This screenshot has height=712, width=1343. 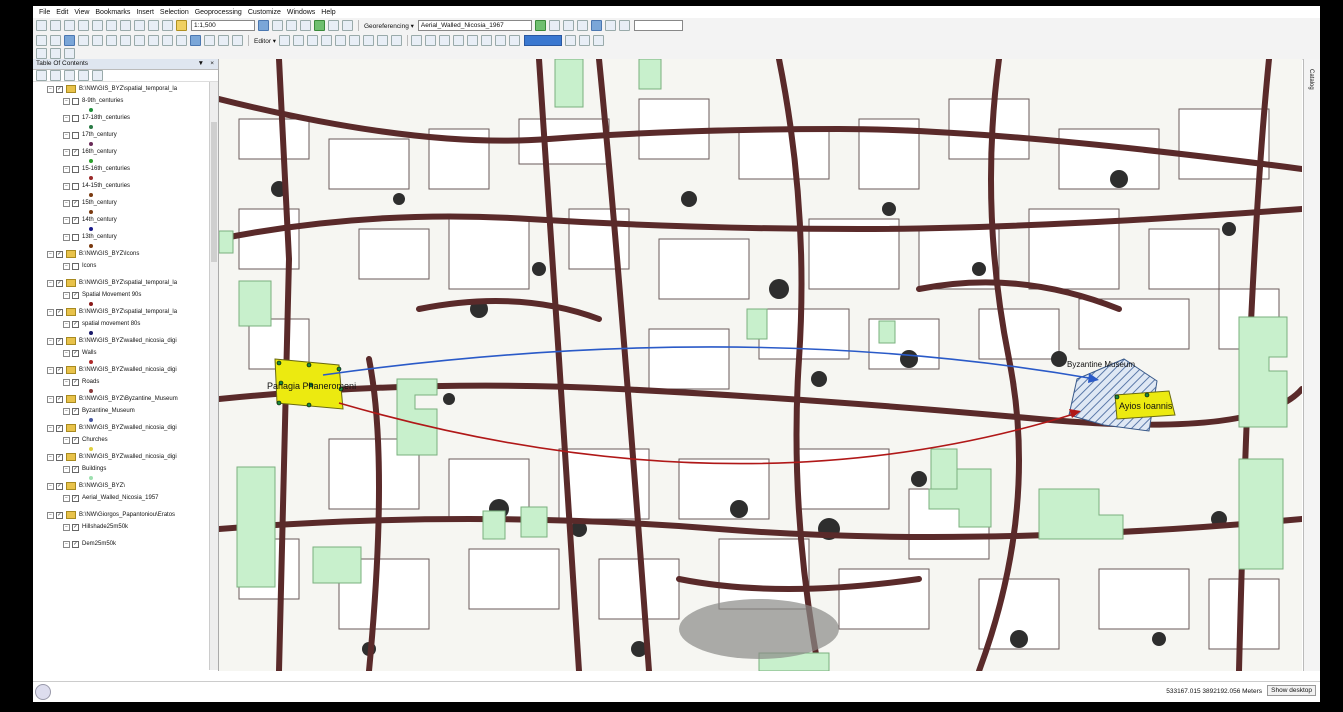 What do you see at coordinates (90, 135) in the screenshot?
I see `toc-layer-item: − 17th_century` at bounding box center [90, 135].